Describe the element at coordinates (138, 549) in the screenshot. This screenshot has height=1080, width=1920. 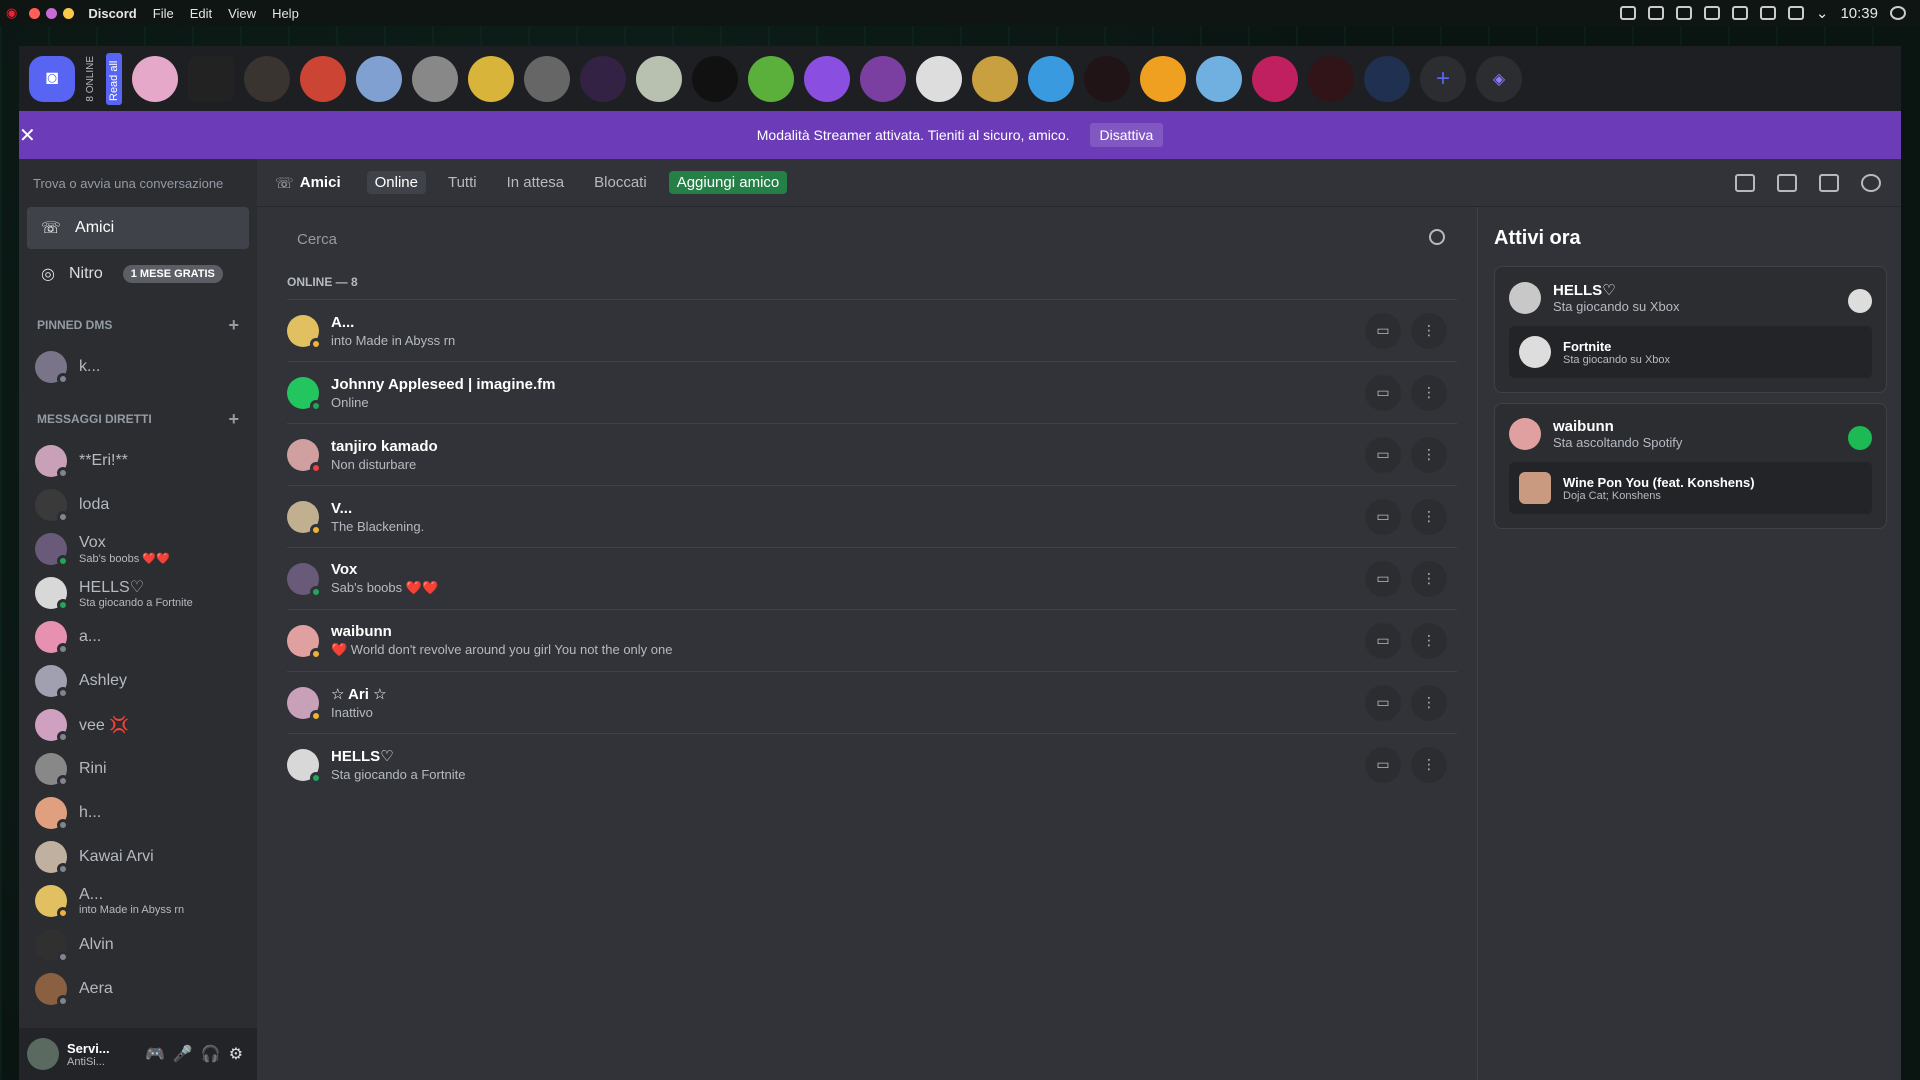
I see `dm-item: Vox Sab's boobs ❤️❤️` at that location.